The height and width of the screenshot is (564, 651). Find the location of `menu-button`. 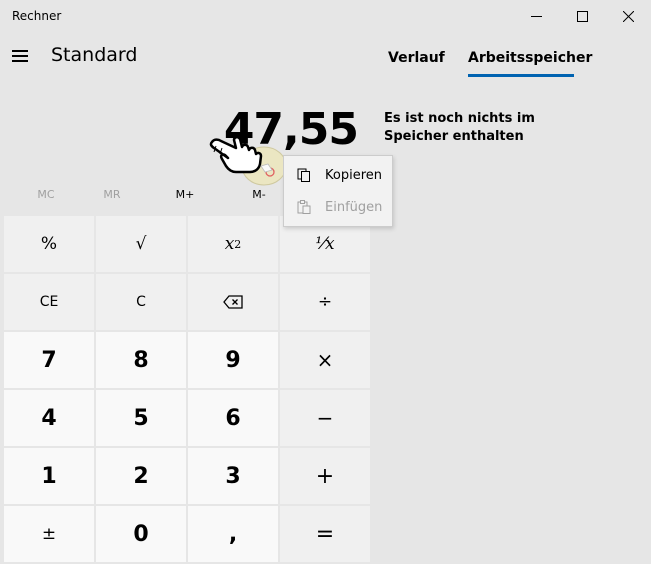

menu-button is located at coordinates (21, 57).